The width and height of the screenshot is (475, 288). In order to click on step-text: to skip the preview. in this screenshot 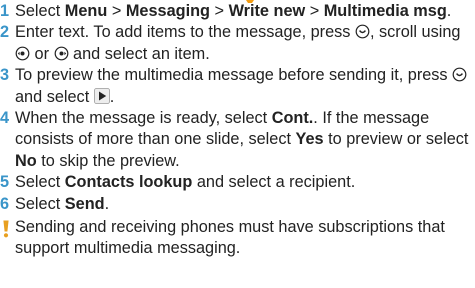, I will do `click(108, 160)`.